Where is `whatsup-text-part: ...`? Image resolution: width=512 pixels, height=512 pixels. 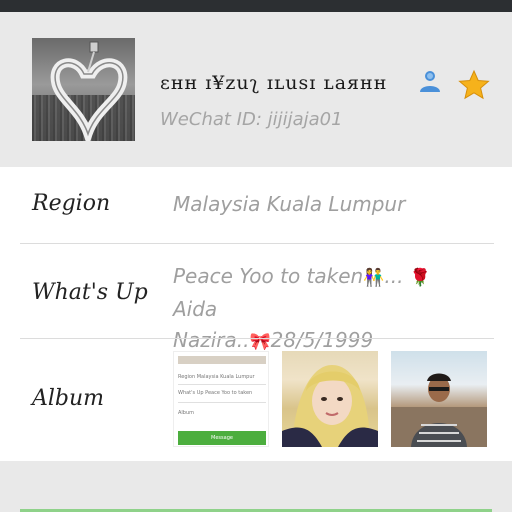 whatsup-text-part: ... is located at coordinates (394, 276).